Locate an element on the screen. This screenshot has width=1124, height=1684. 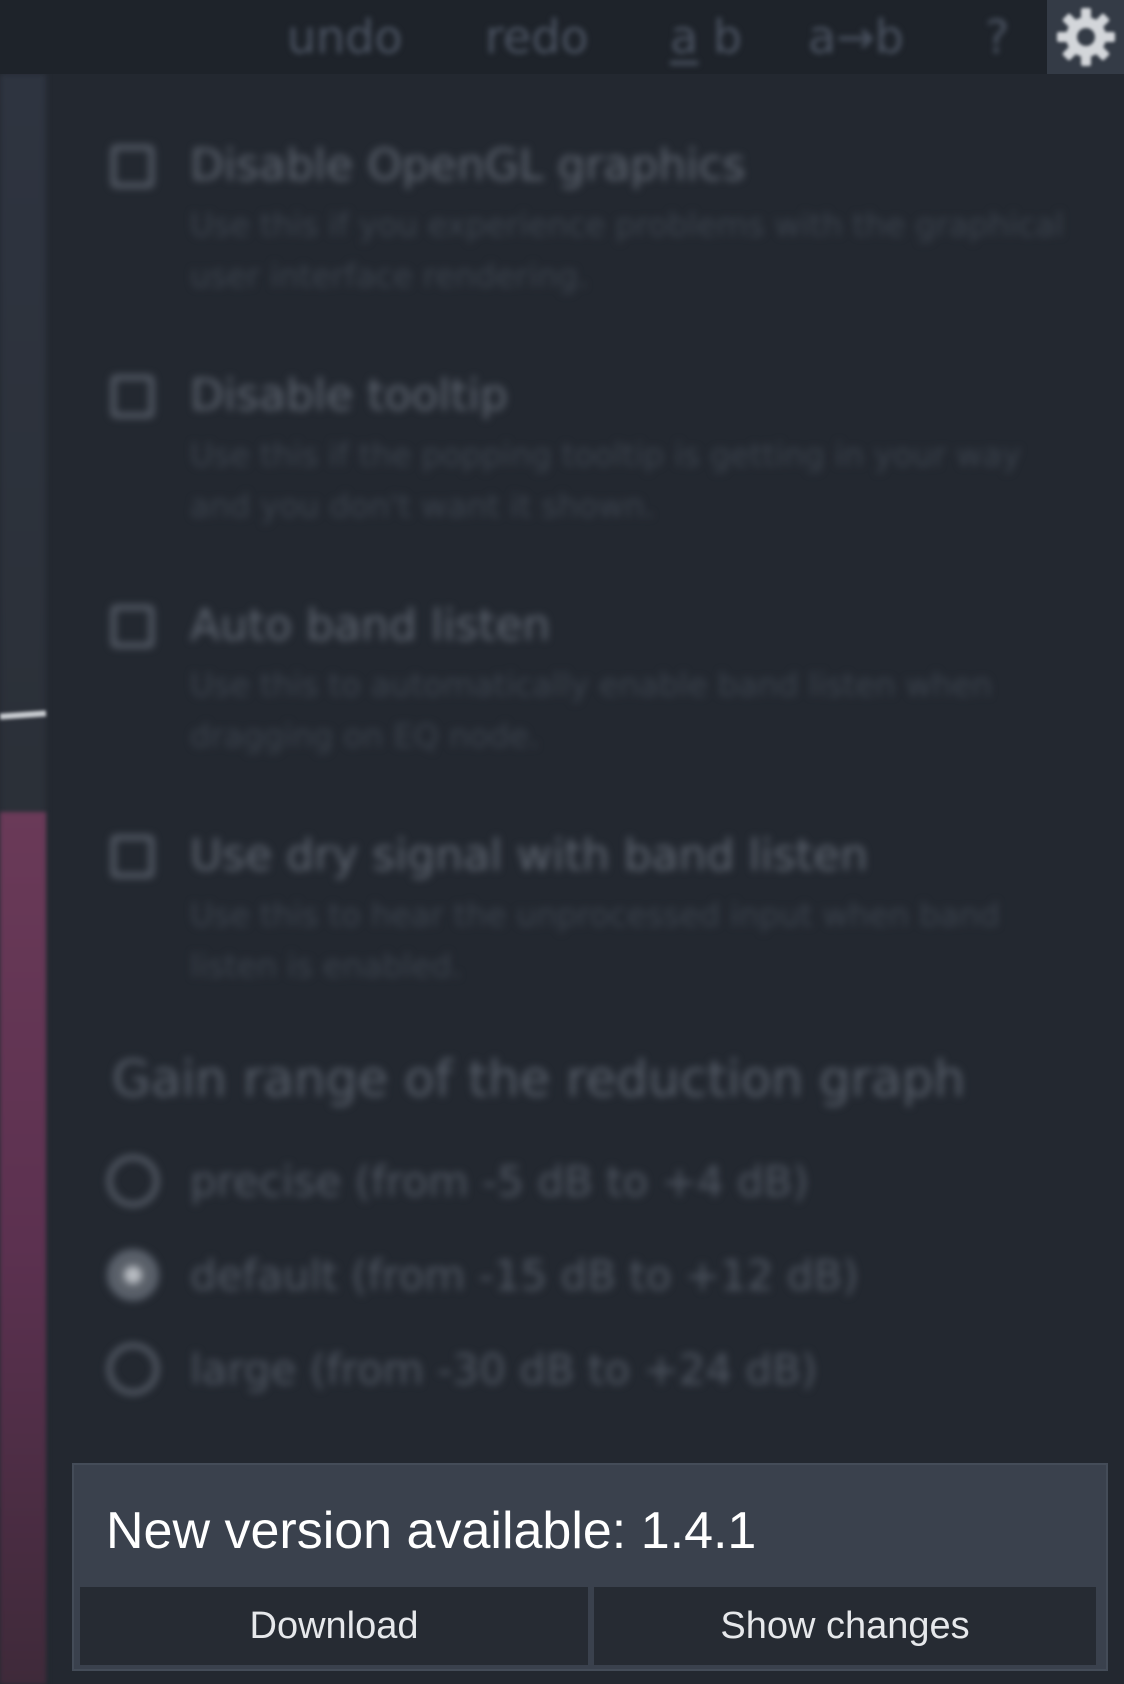
radio-gain-large is located at coordinates (133, 1369).